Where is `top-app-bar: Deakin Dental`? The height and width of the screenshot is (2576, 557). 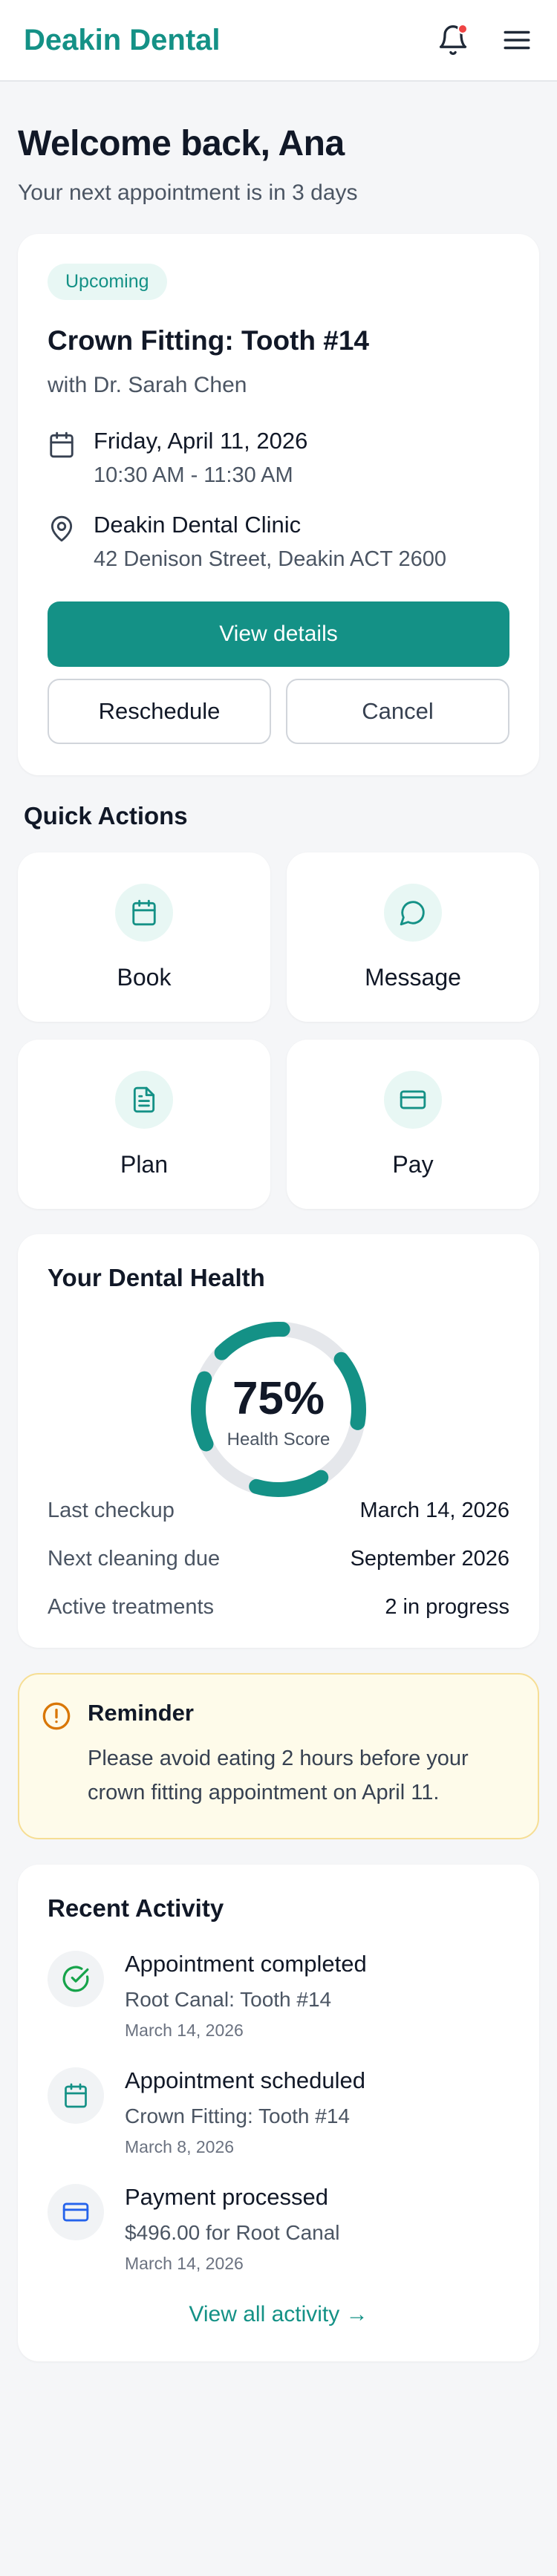 top-app-bar: Deakin Dental is located at coordinates (279, 41).